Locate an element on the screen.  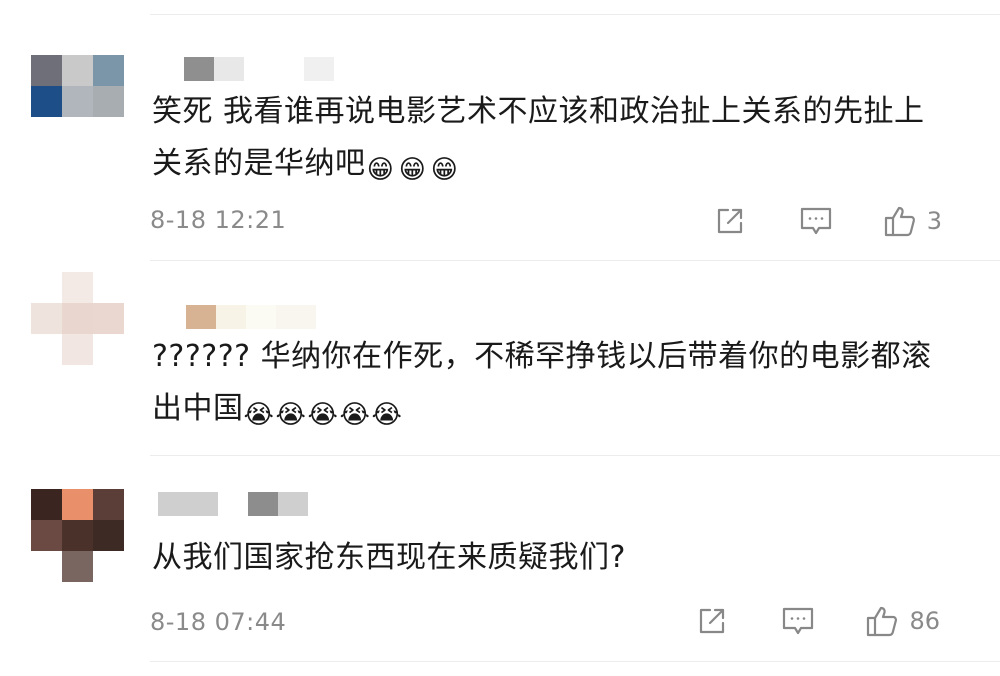
like-count: 3 is located at coordinates (934, 221).